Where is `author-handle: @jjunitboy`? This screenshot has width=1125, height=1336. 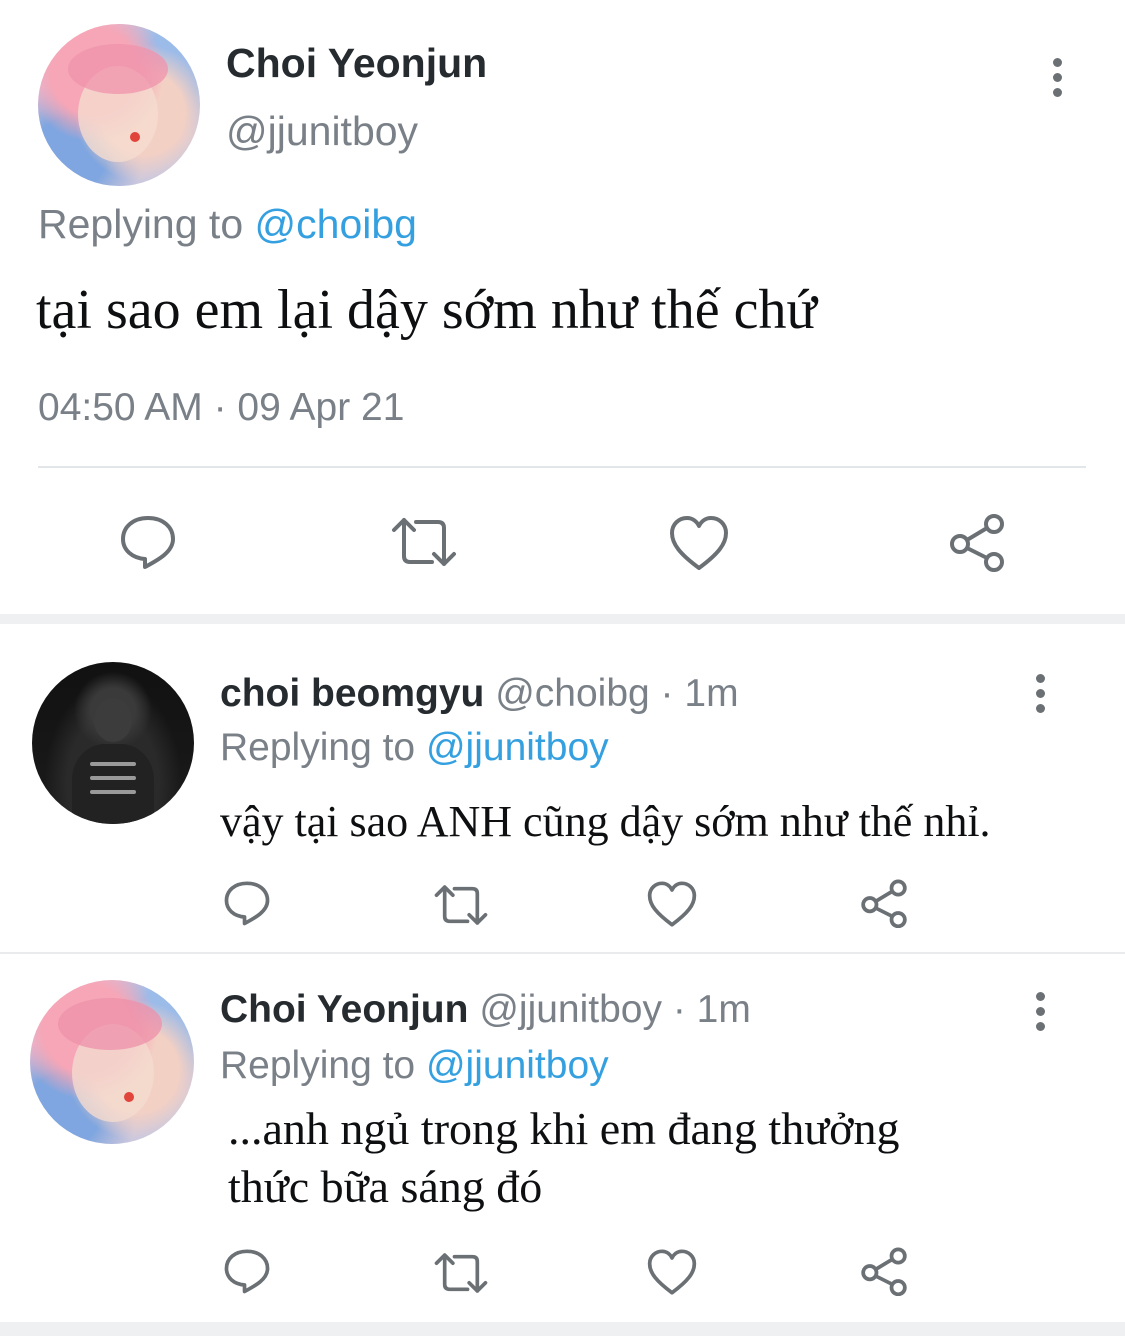 author-handle: @jjunitboy is located at coordinates (322, 131).